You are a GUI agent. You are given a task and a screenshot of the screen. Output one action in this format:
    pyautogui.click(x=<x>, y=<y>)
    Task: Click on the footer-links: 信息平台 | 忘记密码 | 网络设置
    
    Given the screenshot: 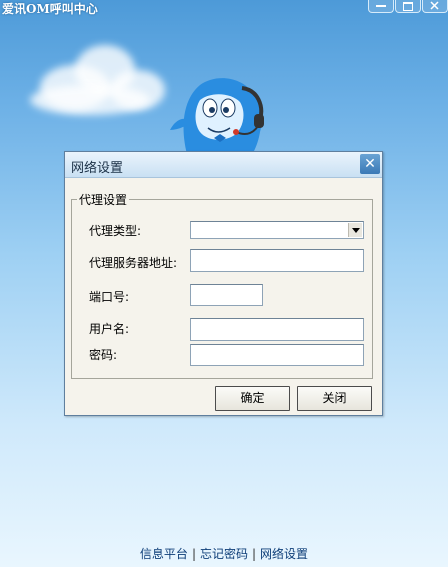 What is the action you would take?
    pyautogui.click(x=224, y=553)
    